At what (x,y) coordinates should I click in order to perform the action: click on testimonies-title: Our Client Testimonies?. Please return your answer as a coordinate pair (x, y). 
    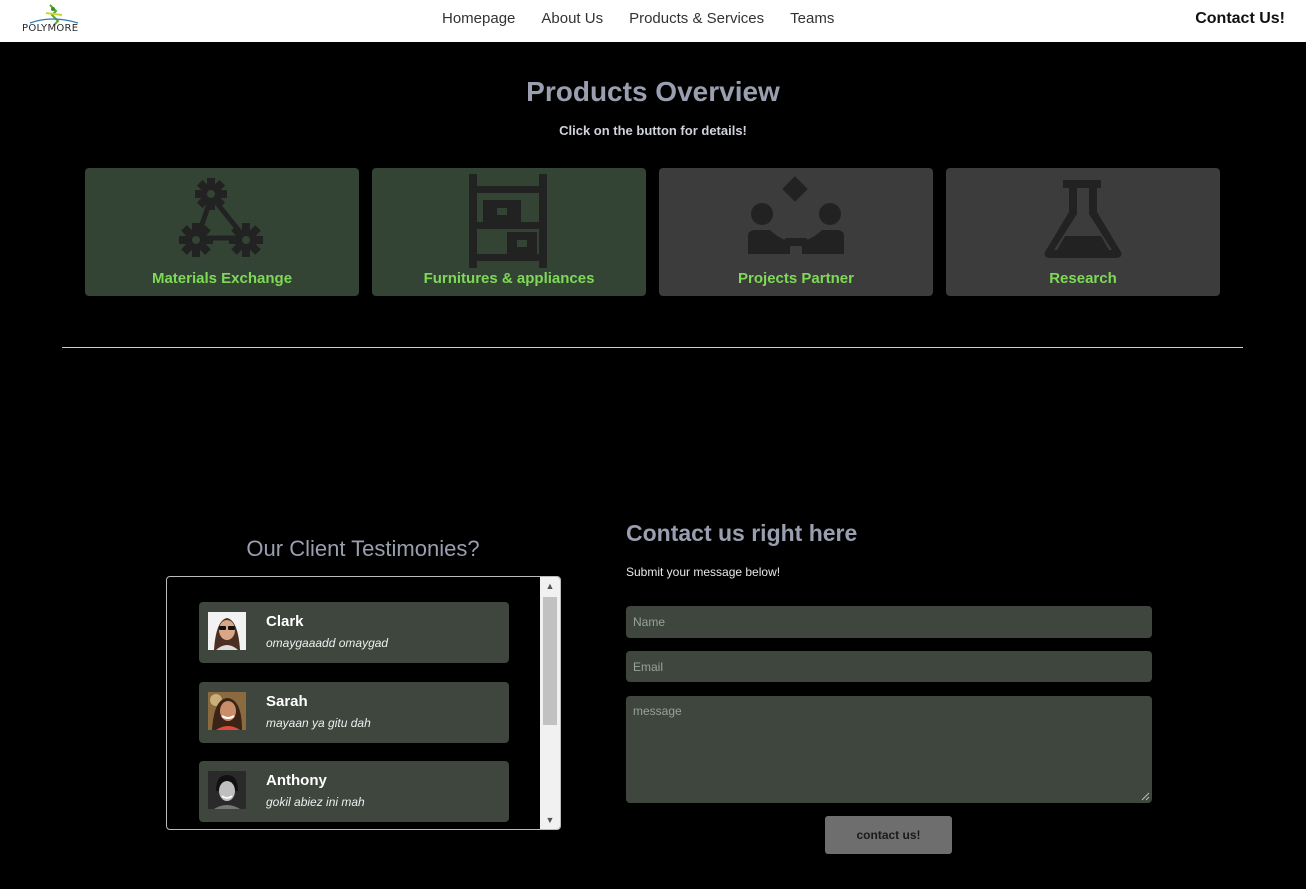
    Looking at the image, I should click on (363, 548).